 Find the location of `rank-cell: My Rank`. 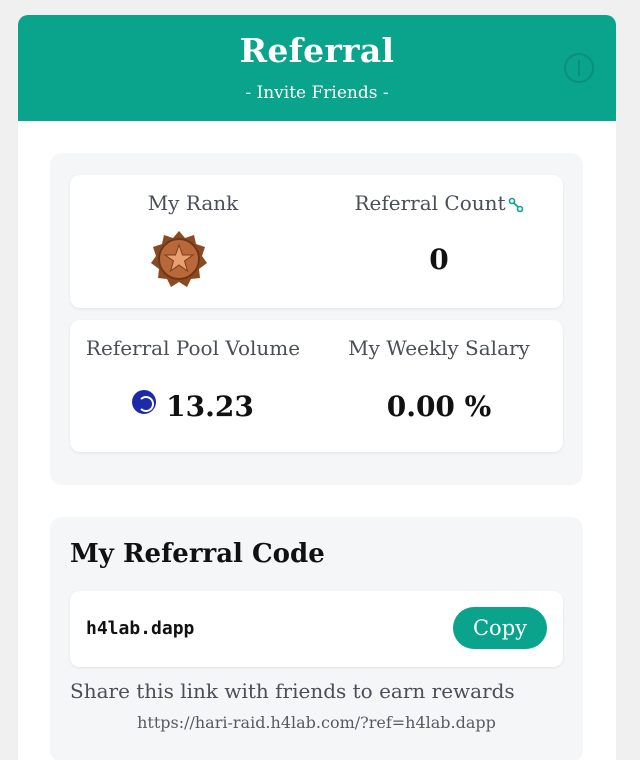

rank-cell: My Rank is located at coordinates (193, 241).